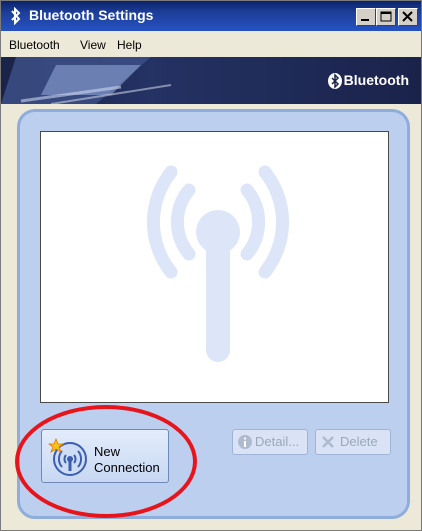  Describe the element at coordinates (129, 45) in the screenshot. I see `menu-help: Help` at that location.